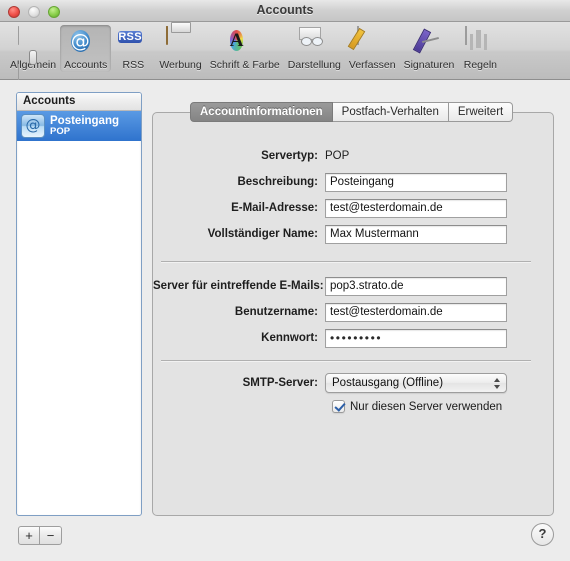  I want to click on field-row-benutzername: Benutzername: test@testerdomain.de, so click(354, 312).